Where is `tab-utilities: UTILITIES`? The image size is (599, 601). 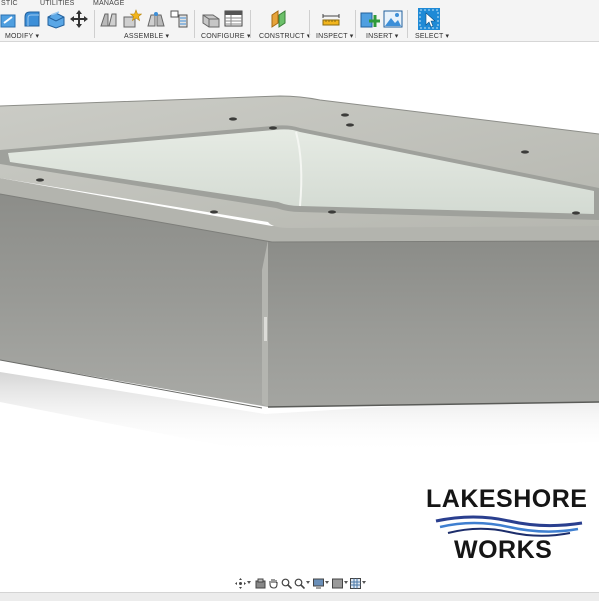 tab-utilities: UTILITIES is located at coordinates (57, 3).